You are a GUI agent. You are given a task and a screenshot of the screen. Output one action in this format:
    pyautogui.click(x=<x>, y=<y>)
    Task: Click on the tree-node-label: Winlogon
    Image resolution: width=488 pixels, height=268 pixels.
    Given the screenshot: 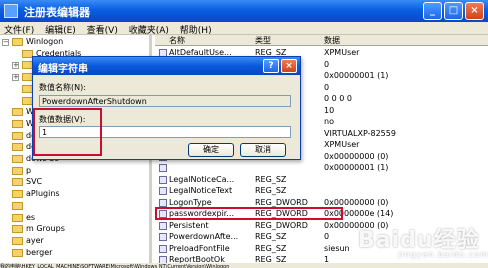 What is the action you would take?
    pyautogui.click(x=45, y=41)
    